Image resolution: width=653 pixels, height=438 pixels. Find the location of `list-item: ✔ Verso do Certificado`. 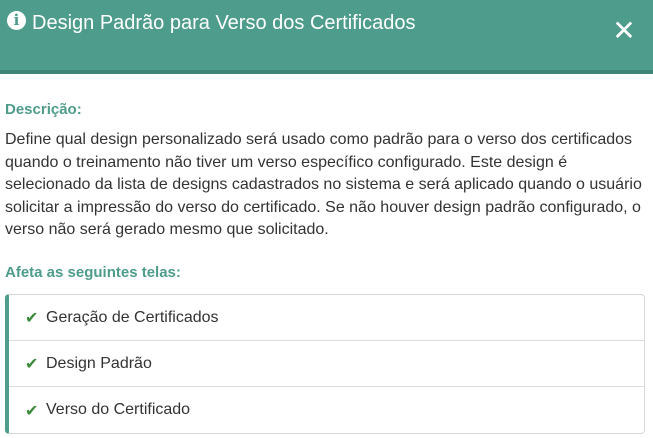

list-item: ✔ Verso do Certificado is located at coordinates (326, 410).